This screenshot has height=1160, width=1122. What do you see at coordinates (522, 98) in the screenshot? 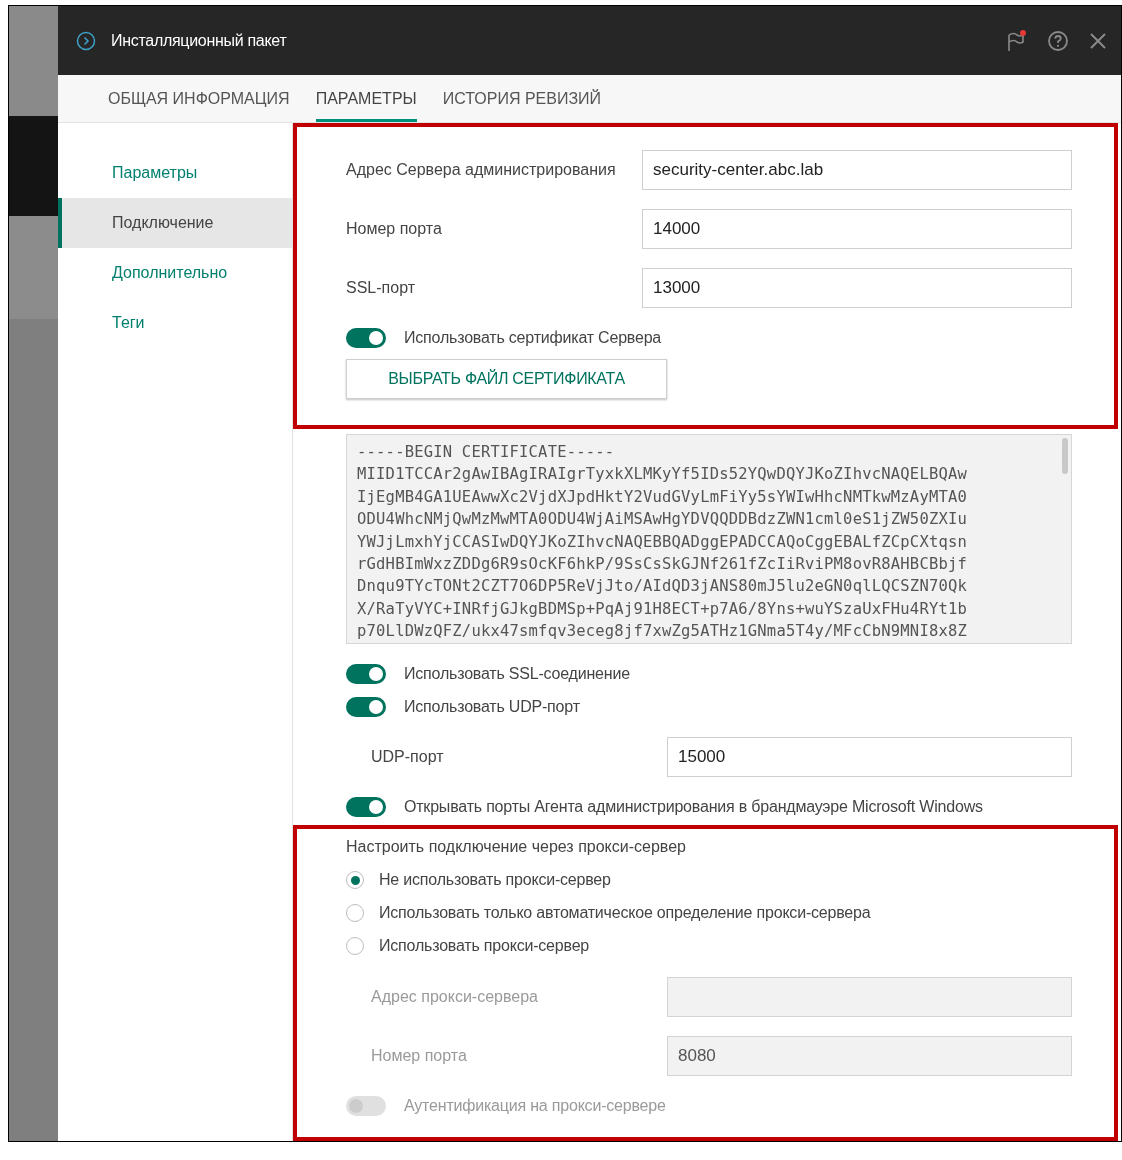
I see `tab: ИСТОРИЯ РЕВИЗИЙ` at bounding box center [522, 98].